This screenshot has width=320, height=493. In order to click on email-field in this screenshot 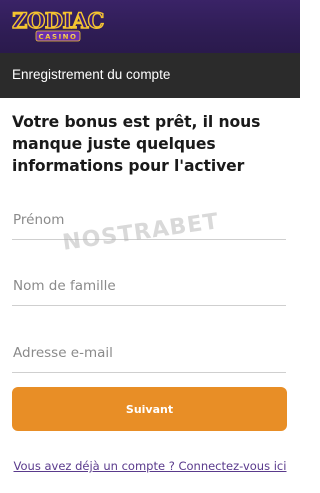, I will do `click(149, 355)`.